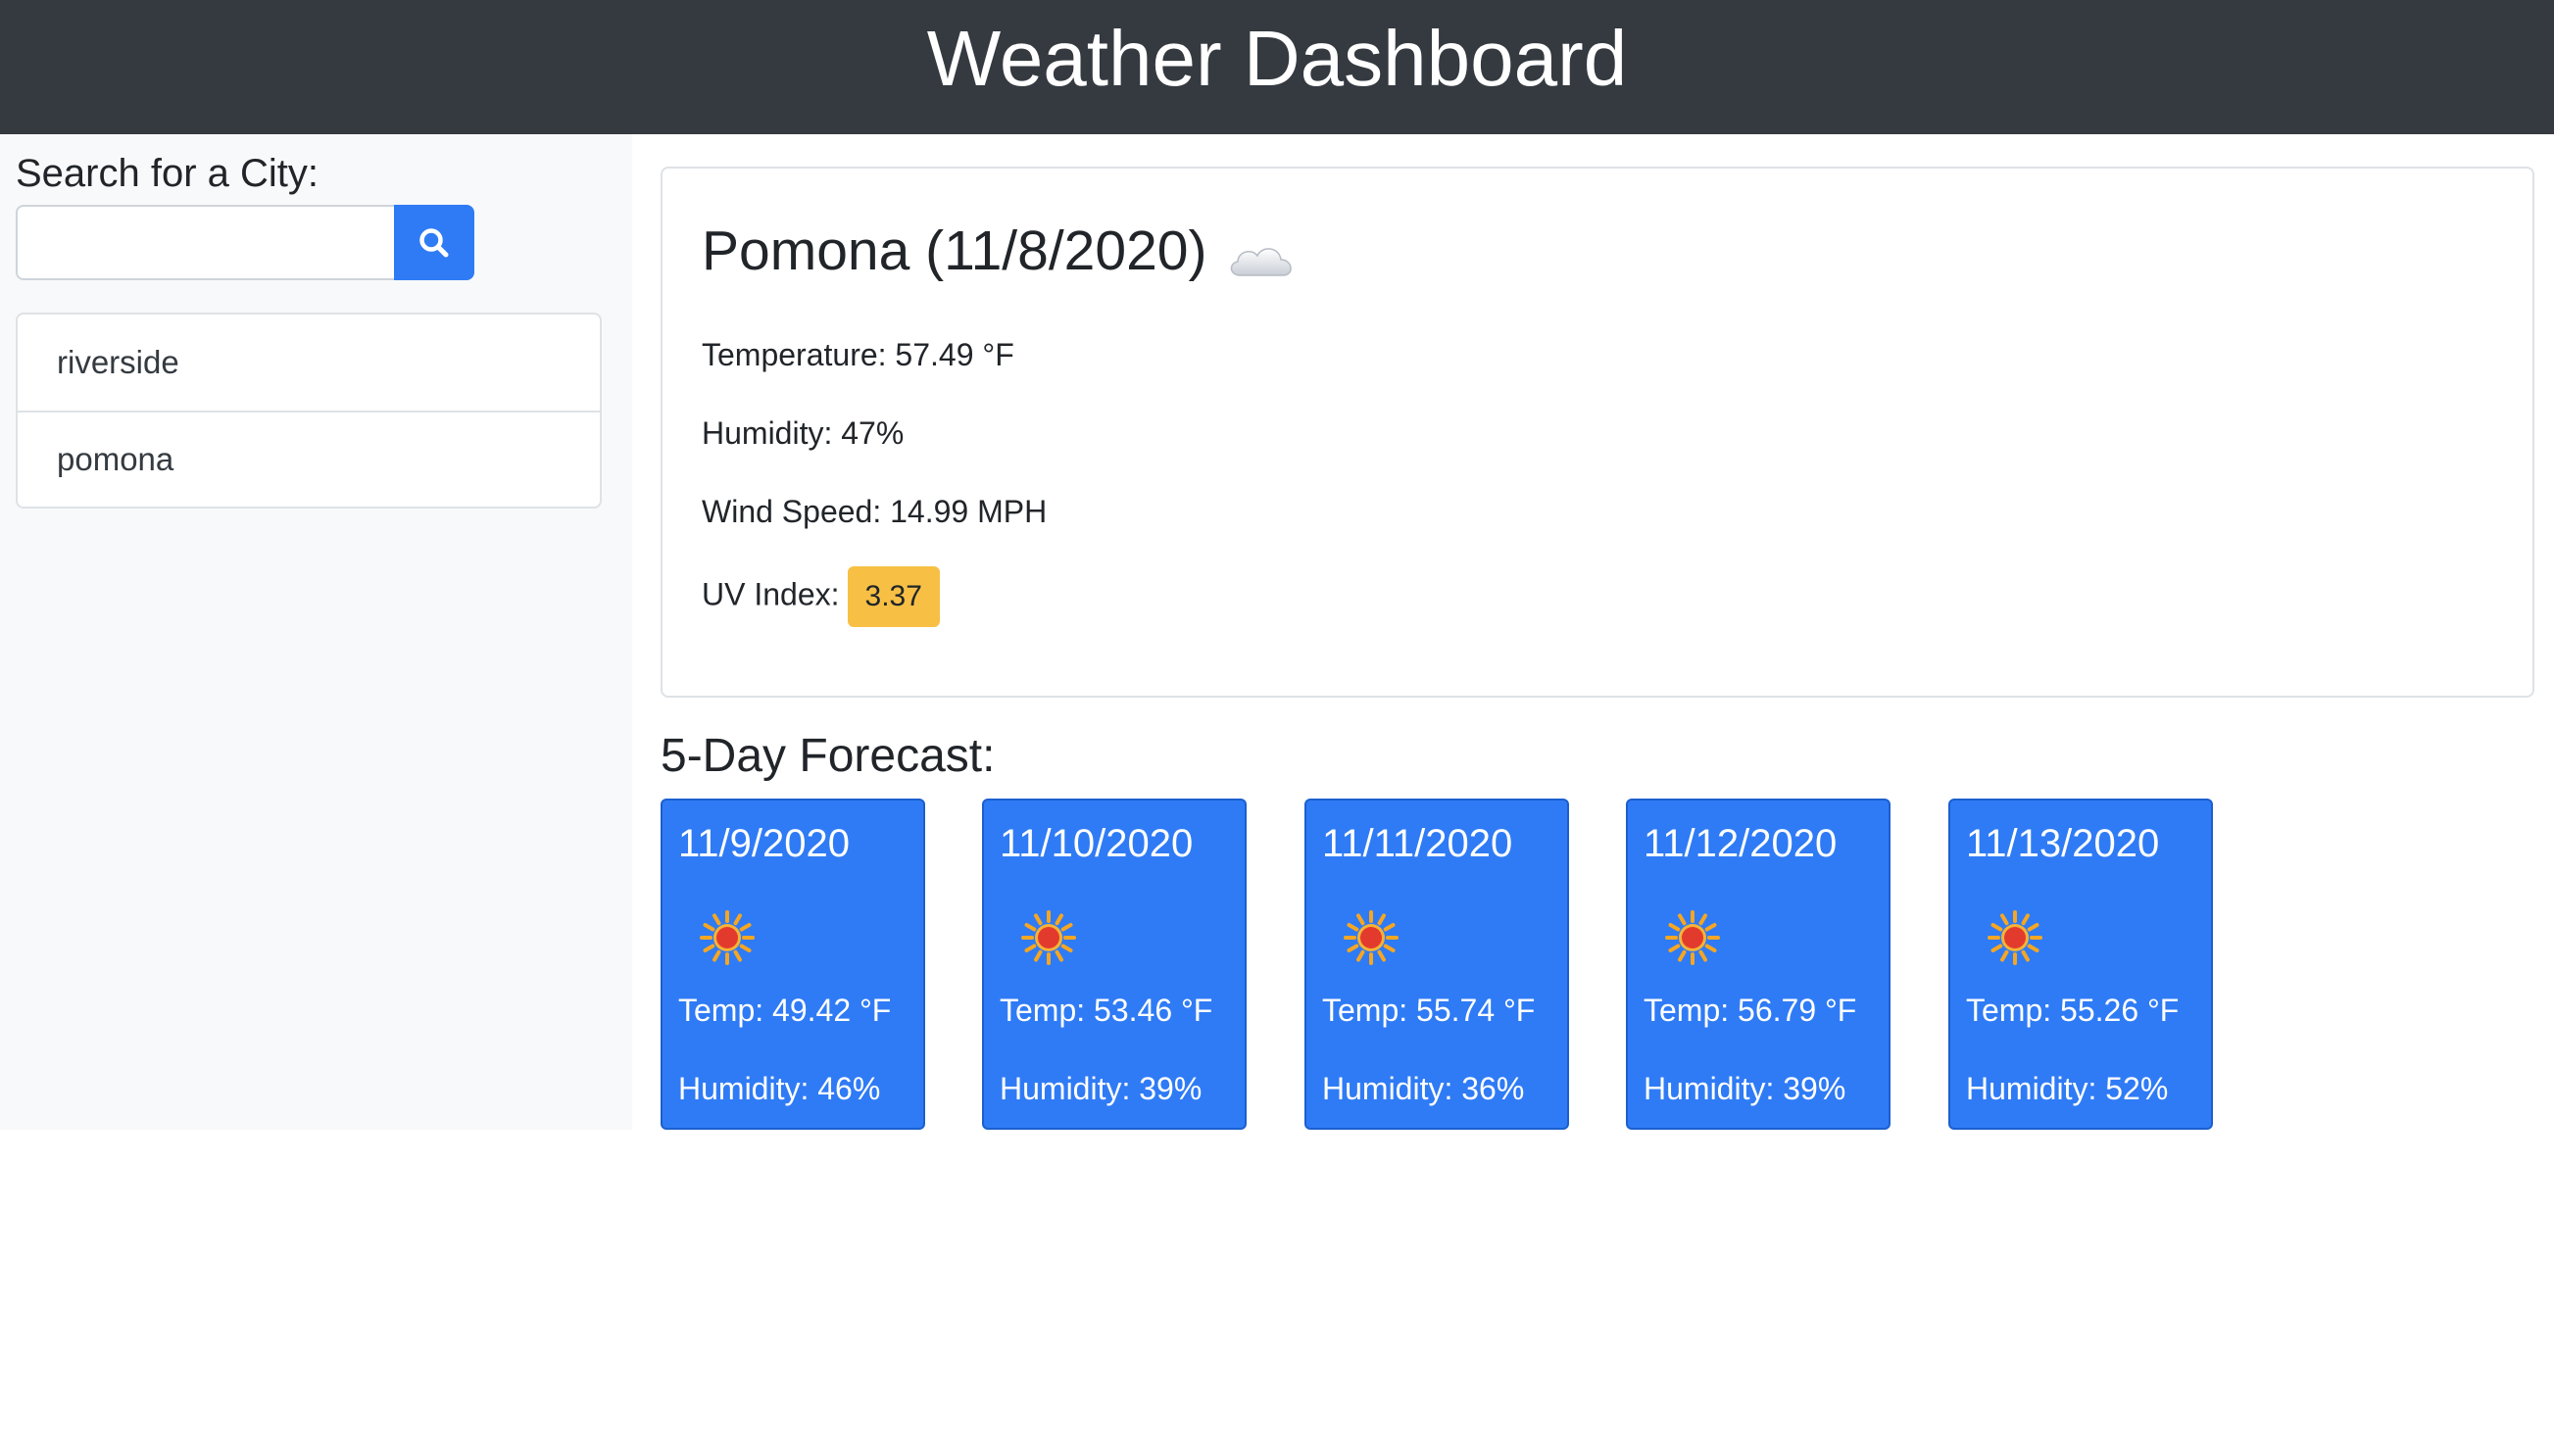 This screenshot has width=2554, height=1456. I want to click on current-uv: UV Index: 3.37, so click(821, 596).